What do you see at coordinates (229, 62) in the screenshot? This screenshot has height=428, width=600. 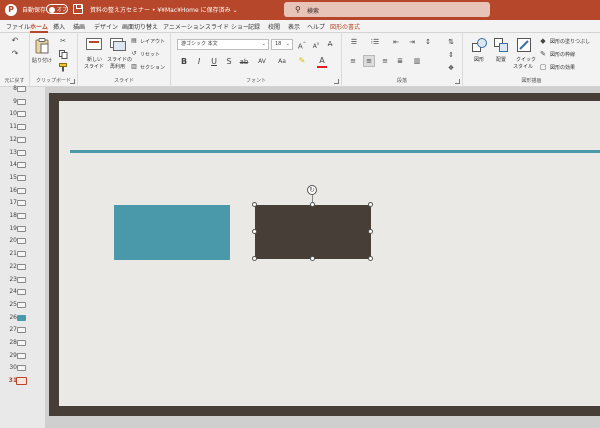 I see `shadow-icon: S` at bounding box center [229, 62].